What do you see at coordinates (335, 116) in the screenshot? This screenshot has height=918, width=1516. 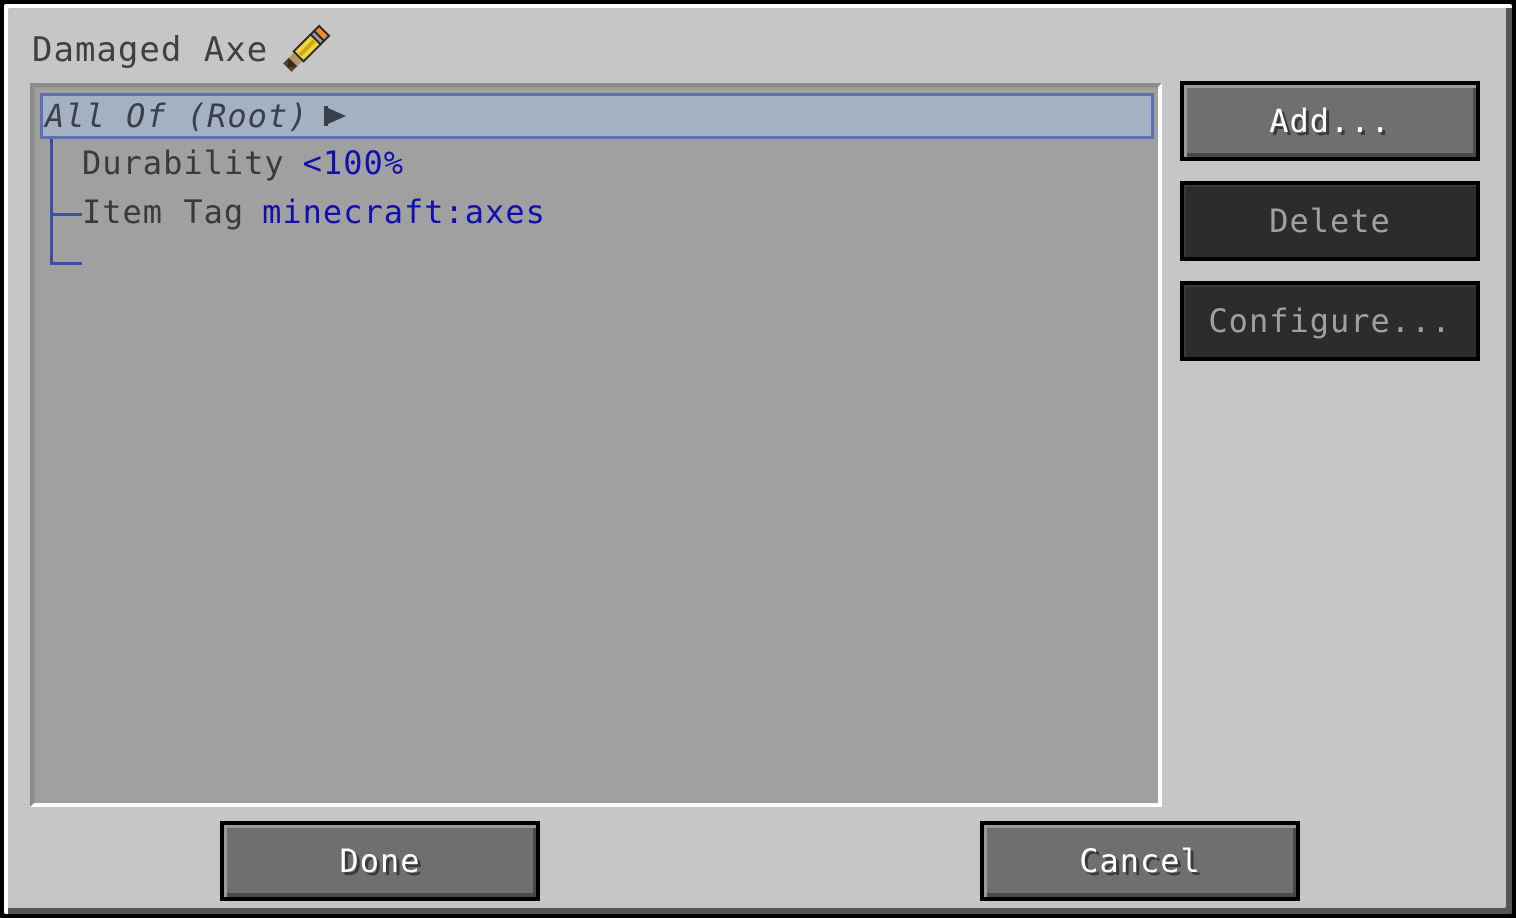 I see `play-arrow-icon` at bounding box center [335, 116].